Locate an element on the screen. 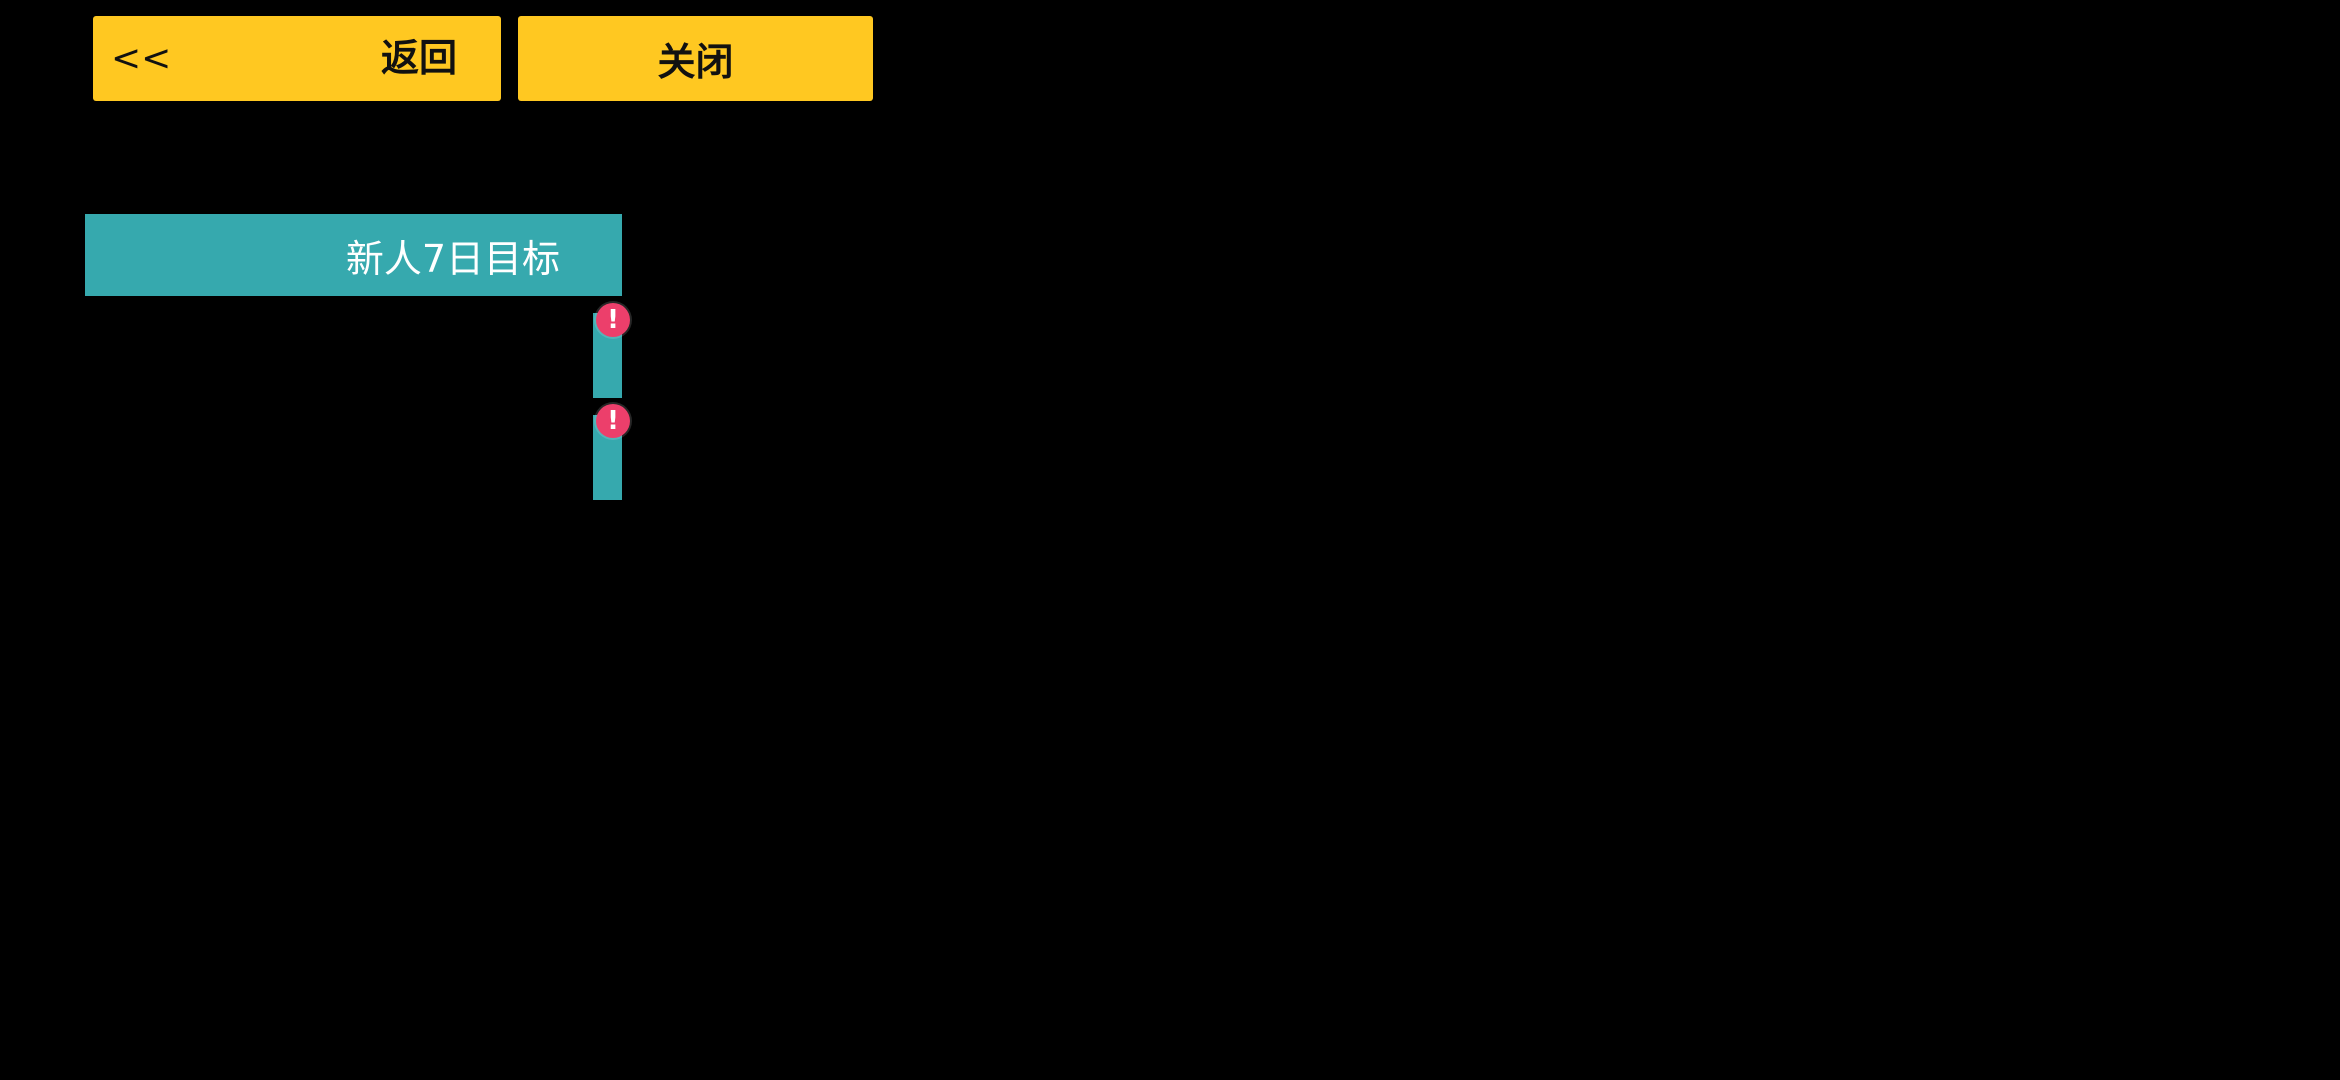 This screenshot has width=2340, height=1080. tab-newbie-7-day-goal-label: 新人7日目标 is located at coordinates (452, 258).